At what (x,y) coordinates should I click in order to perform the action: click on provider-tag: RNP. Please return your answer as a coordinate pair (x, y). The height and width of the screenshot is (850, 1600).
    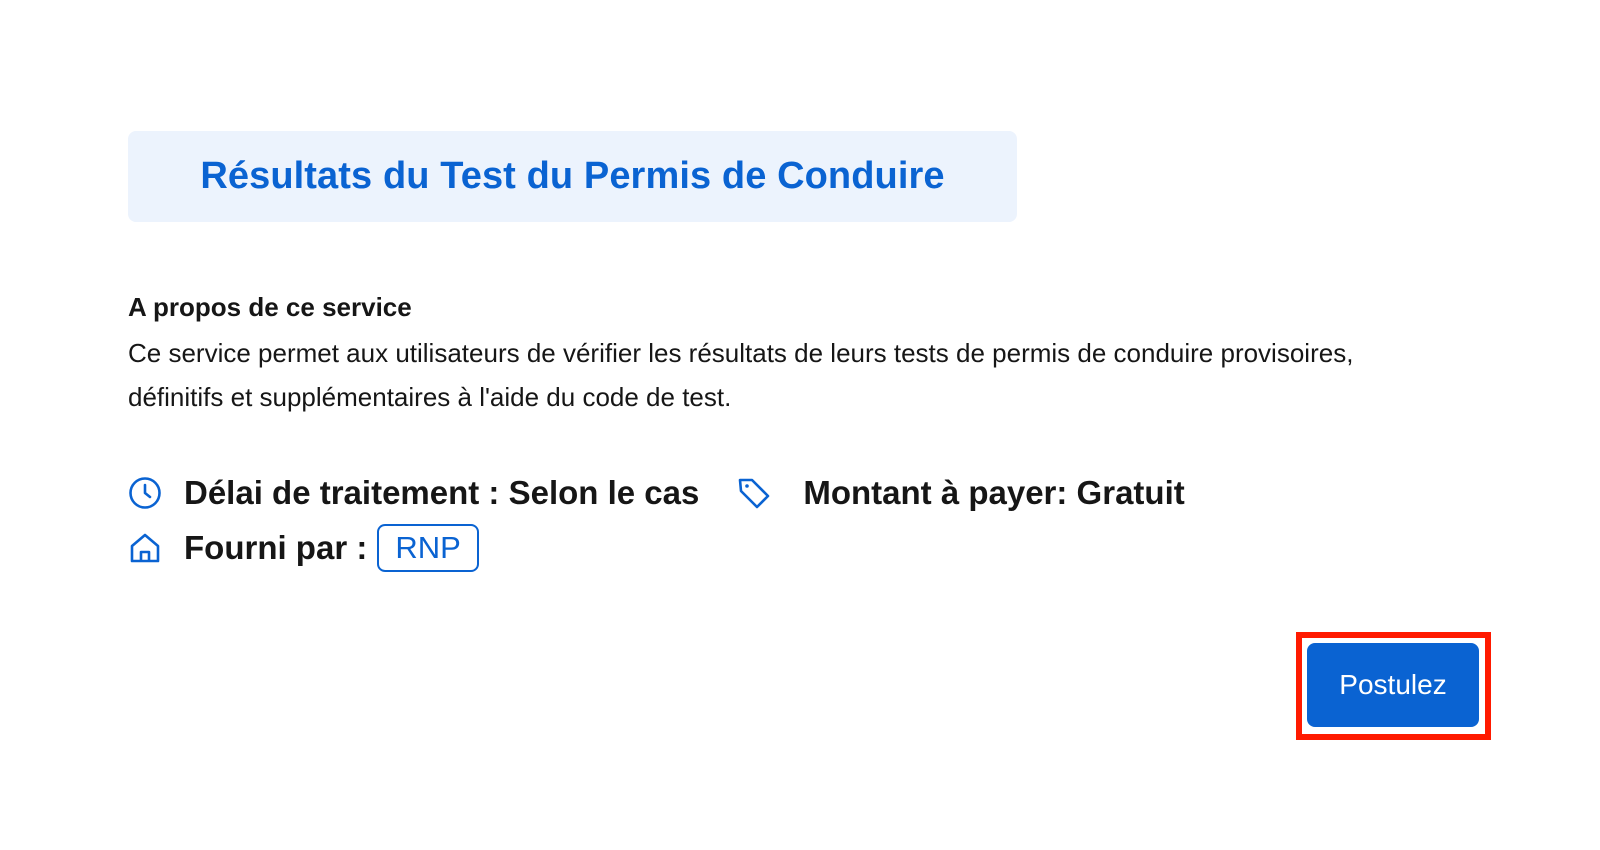
    Looking at the image, I should click on (428, 548).